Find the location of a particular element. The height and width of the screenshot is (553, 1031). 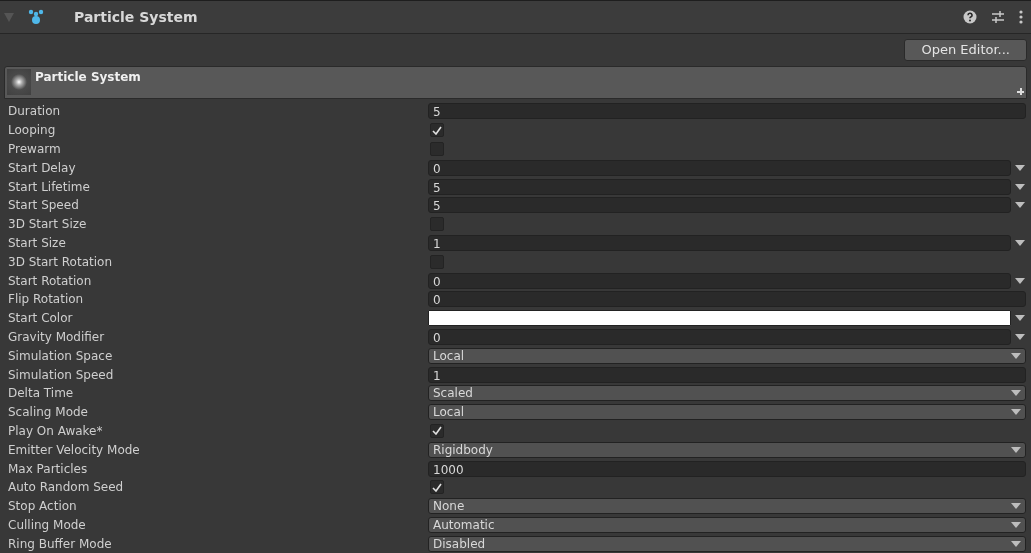

property-label: Start Size is located at coordinates (37, 242).